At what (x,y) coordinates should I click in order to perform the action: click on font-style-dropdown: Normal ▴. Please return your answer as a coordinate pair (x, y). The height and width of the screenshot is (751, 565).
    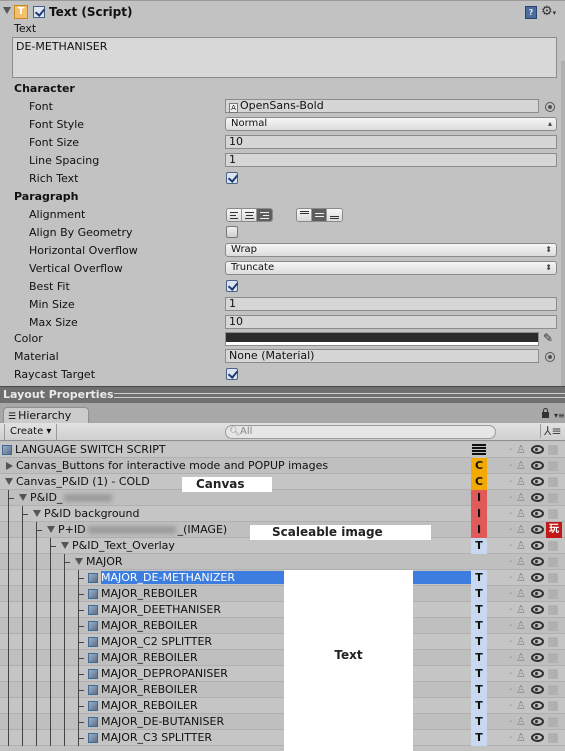
    Looking at the image, I should click on (391, 124).